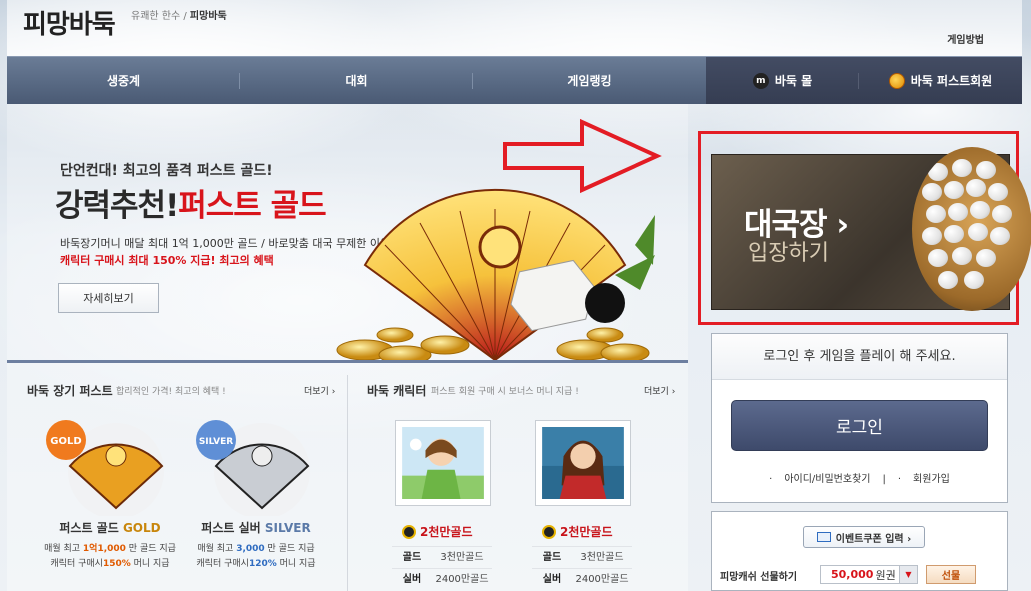 The height and width of the screenshot is (591, 1031). Describe the element at coordinates (859, 357) in the screenshot. I see `login-message: 로그인 후 게임을 플레이 해 주세요.` at that location.